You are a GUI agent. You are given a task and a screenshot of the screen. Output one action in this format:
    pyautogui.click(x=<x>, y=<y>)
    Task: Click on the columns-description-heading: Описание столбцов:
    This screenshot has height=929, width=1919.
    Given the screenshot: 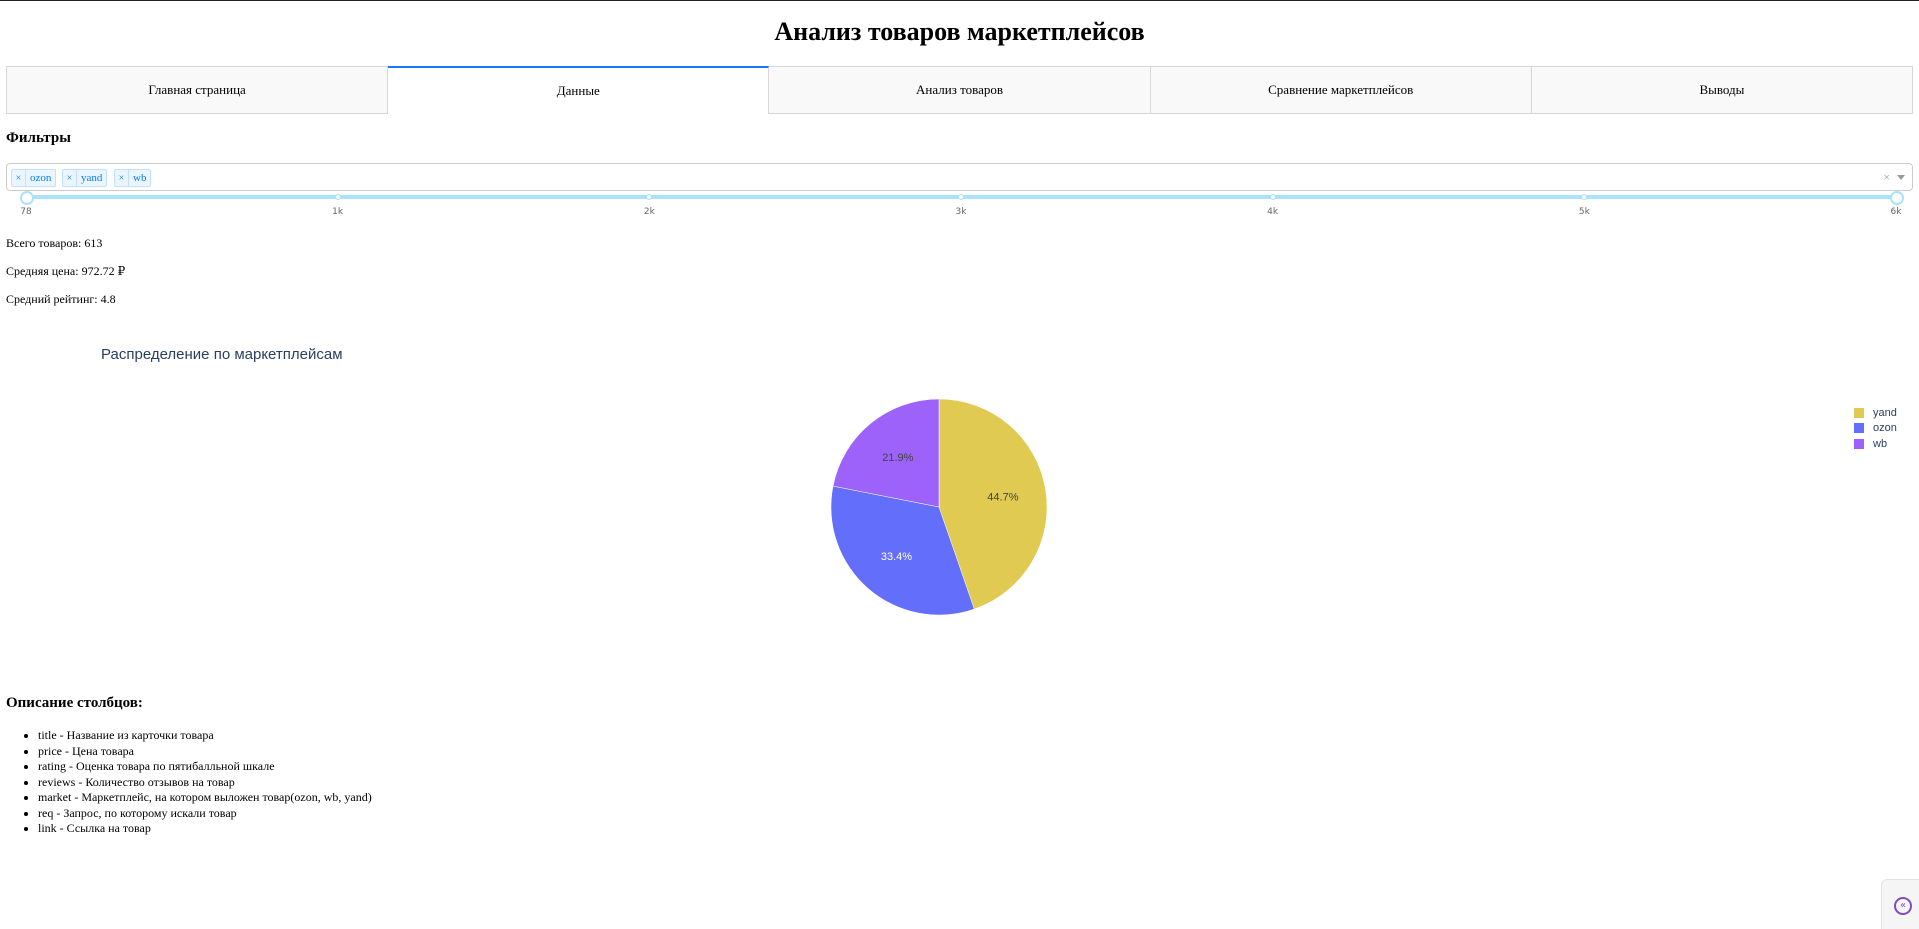 What is the action you would take?
    pyautogui.click(x=74, y=703)
    